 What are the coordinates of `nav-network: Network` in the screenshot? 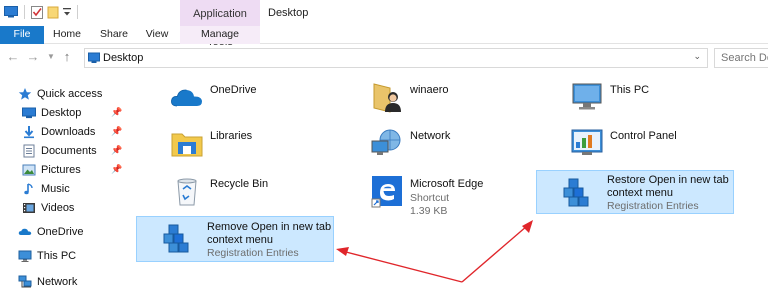 It's located at (81, 282).